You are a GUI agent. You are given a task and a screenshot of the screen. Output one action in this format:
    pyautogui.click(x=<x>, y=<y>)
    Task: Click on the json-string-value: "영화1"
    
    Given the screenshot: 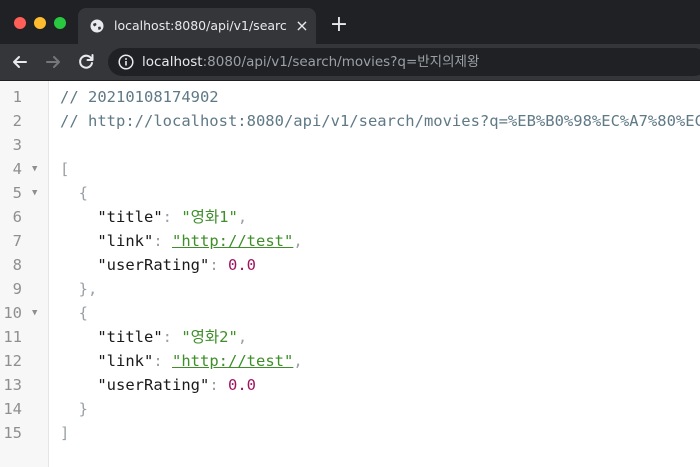 What is the action you would take?
    pyautogui.click(x=209, y=217)
    